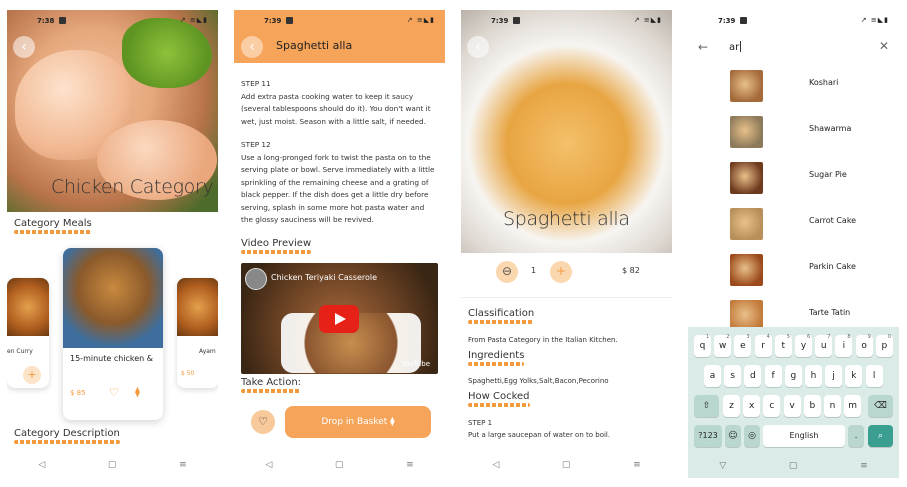 This screenshot has height=487, width=907. Describe the element at coordinates (271, 385) in the screenshot. I see `section-heading-action: Take Action:` at that location.